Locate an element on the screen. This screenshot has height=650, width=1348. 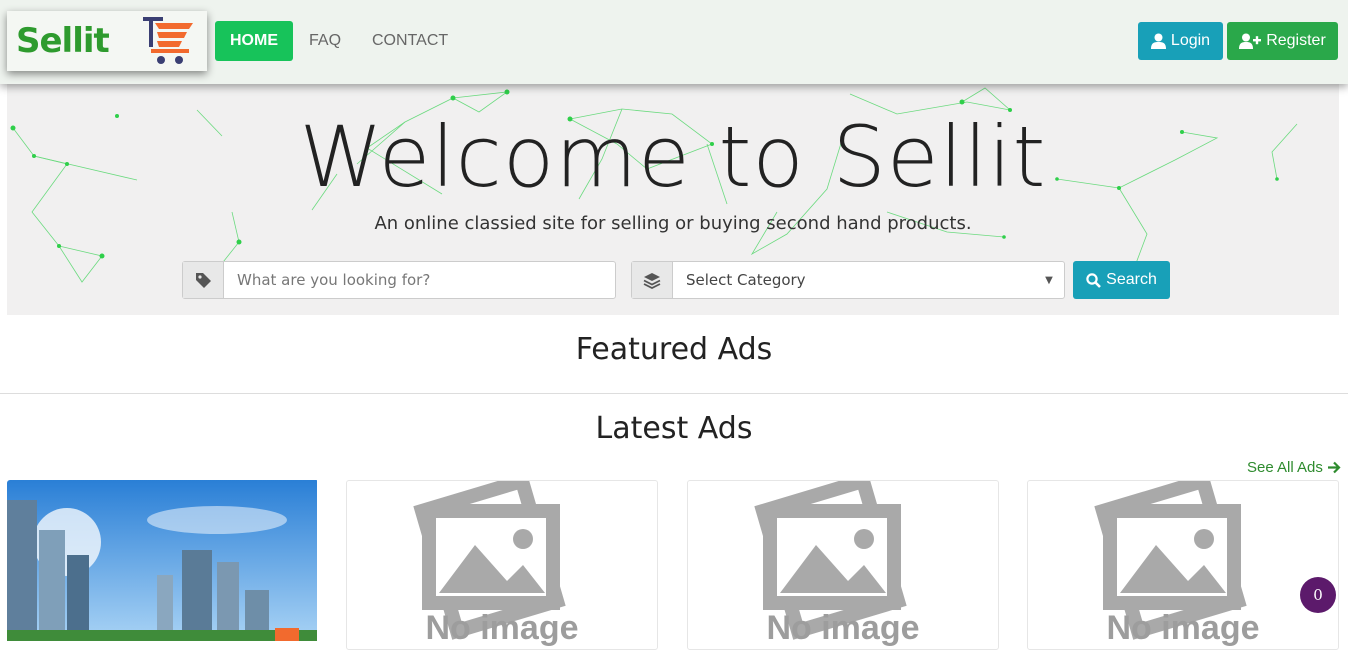
hero-title: Welcome to Sellit is located at coordinates (673, 157).